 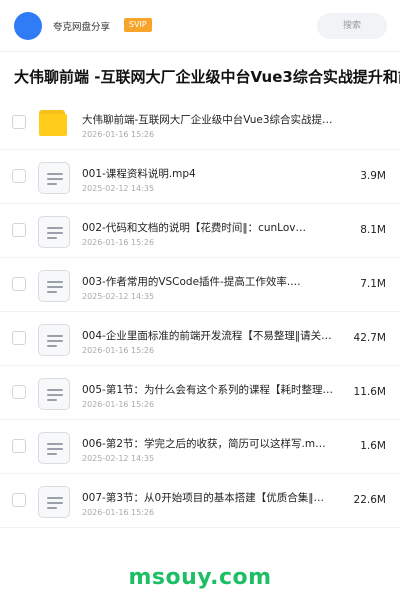 What do you see at coordinates (139, 174) in the screenshot?
I see `file-name: 001-课程资料说明.mp4` at bounding box center [139, 174].